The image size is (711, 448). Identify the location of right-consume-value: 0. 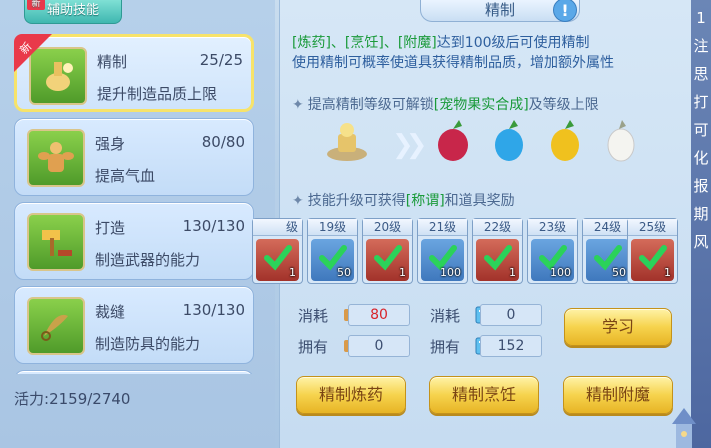
(511, 315).